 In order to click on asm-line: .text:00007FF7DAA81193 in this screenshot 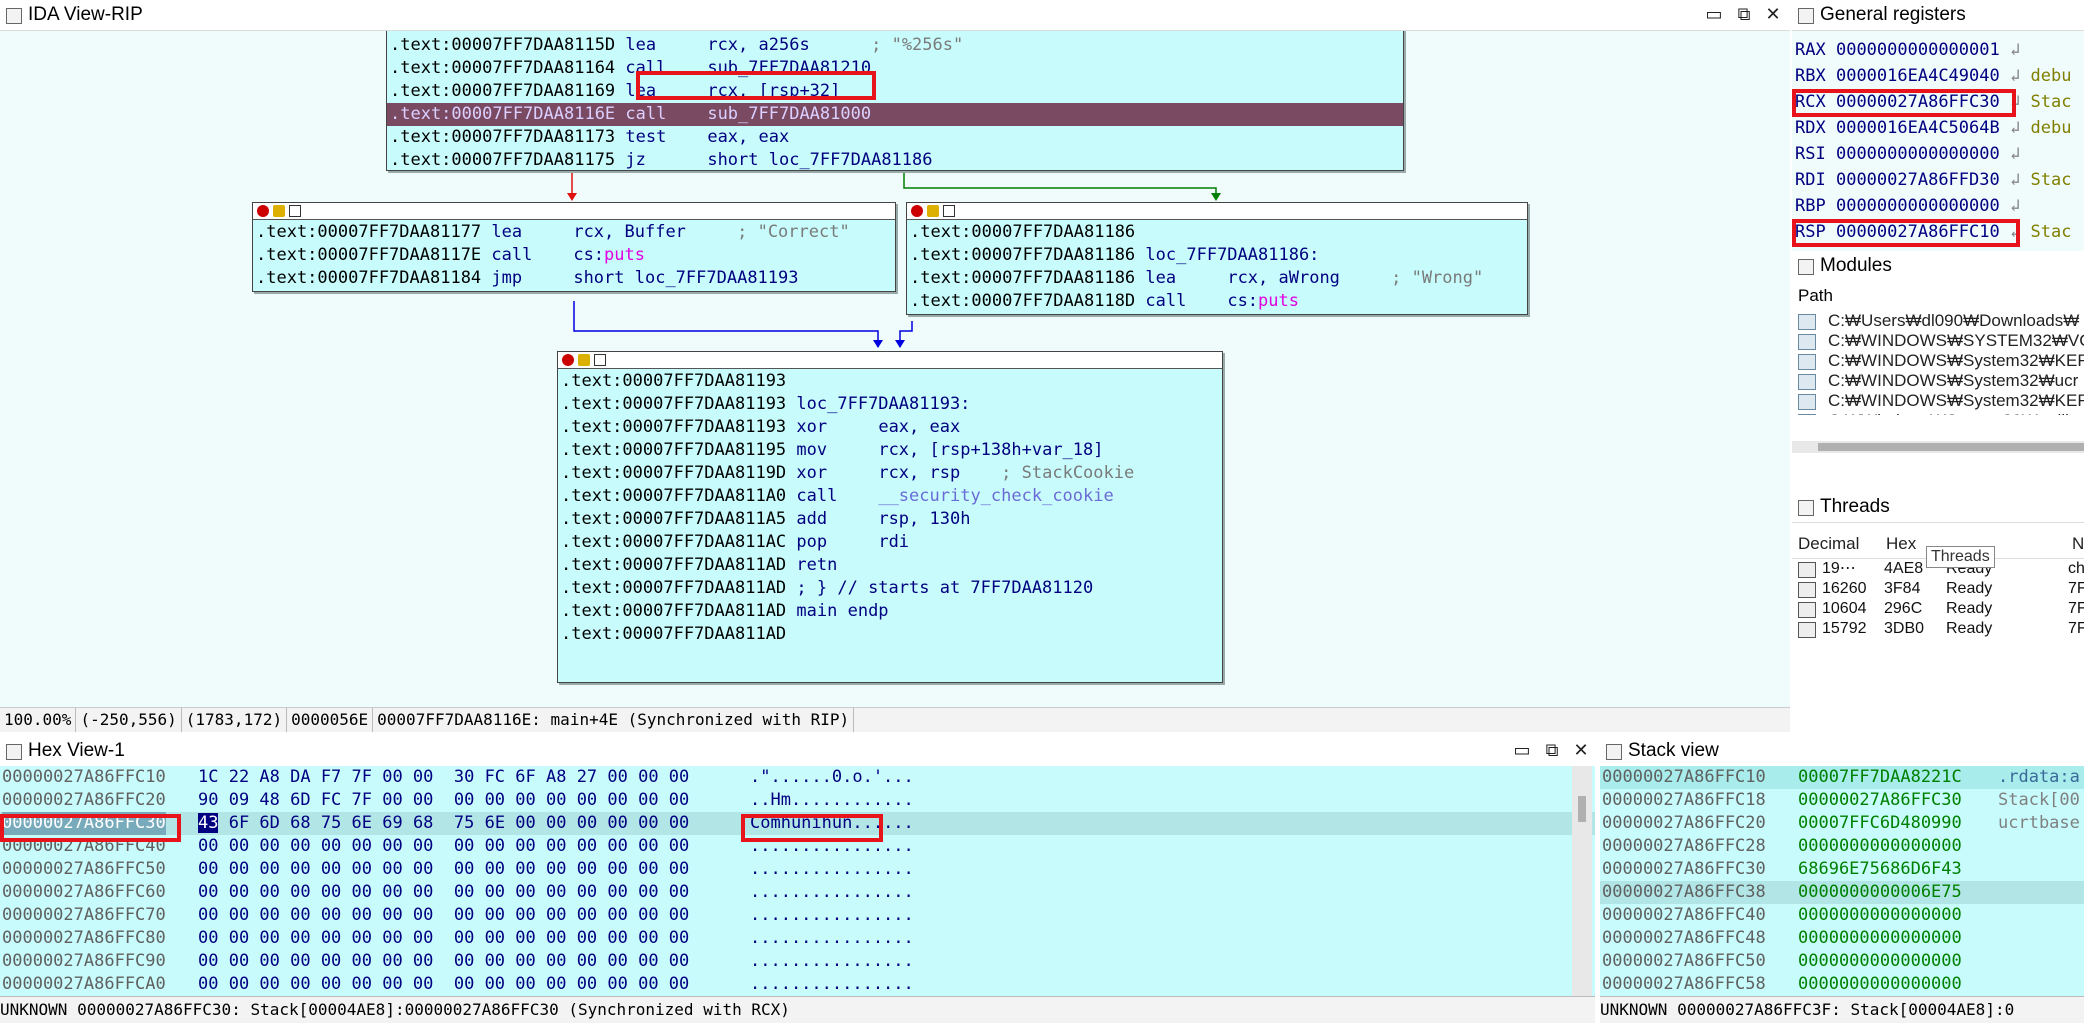, I will do `click(890, 381)`.